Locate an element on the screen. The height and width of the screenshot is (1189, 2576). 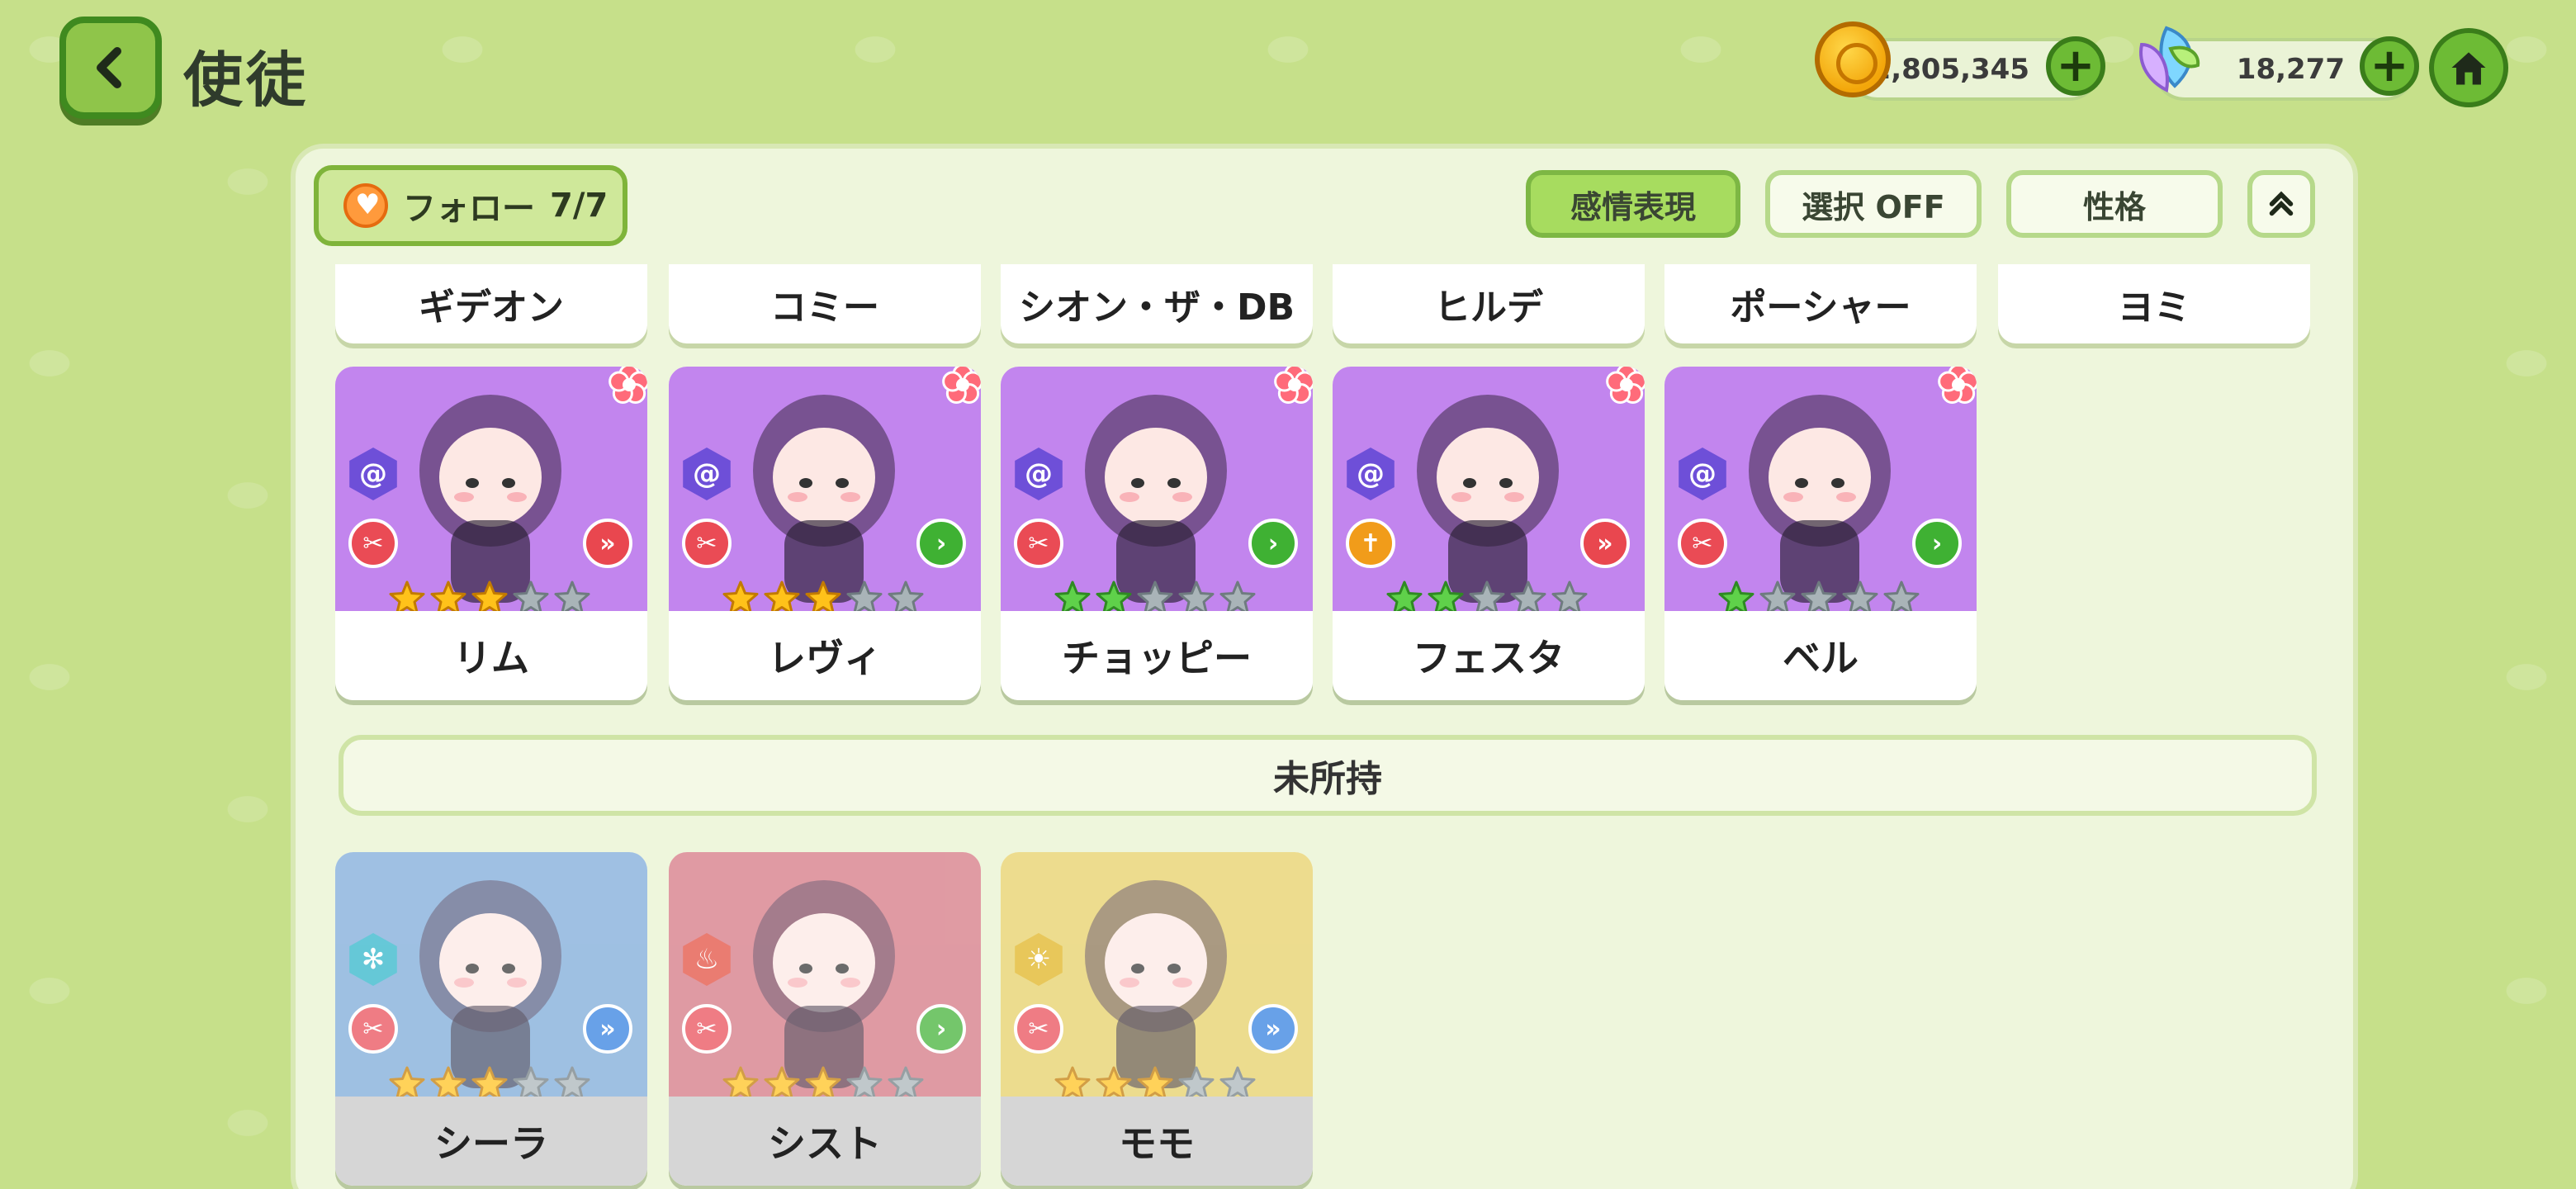
follow-label: フォロー is located at coordinates (469, 209).